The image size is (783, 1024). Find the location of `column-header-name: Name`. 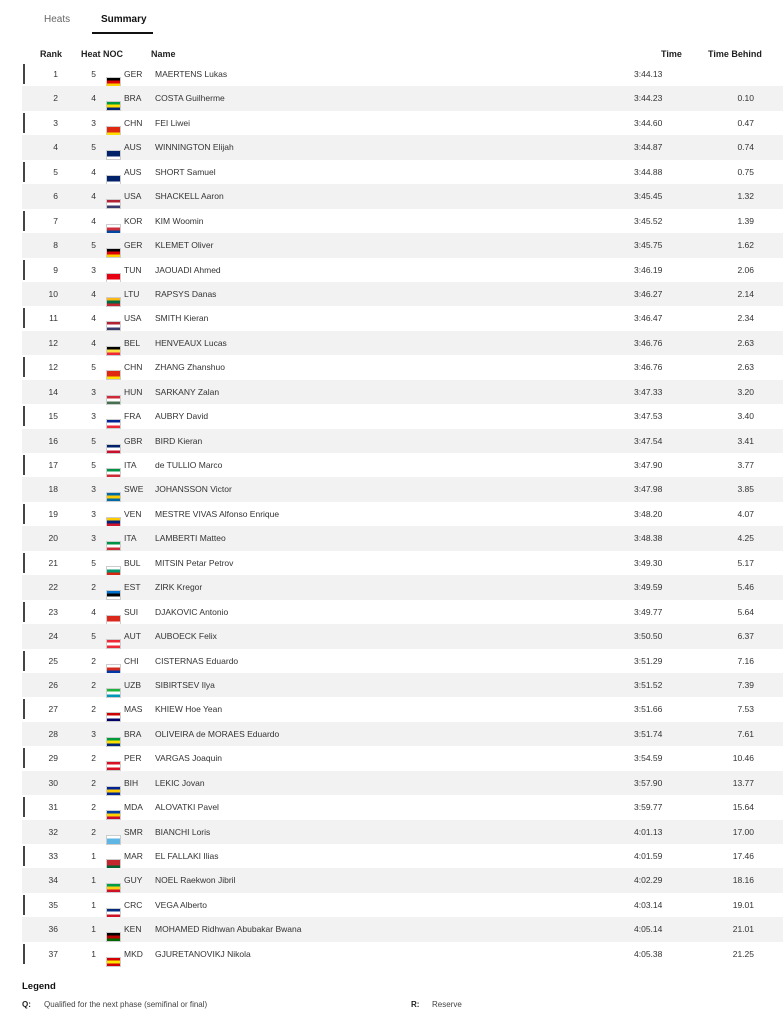

column-header-name: Name is located at coordinates (163, 54).